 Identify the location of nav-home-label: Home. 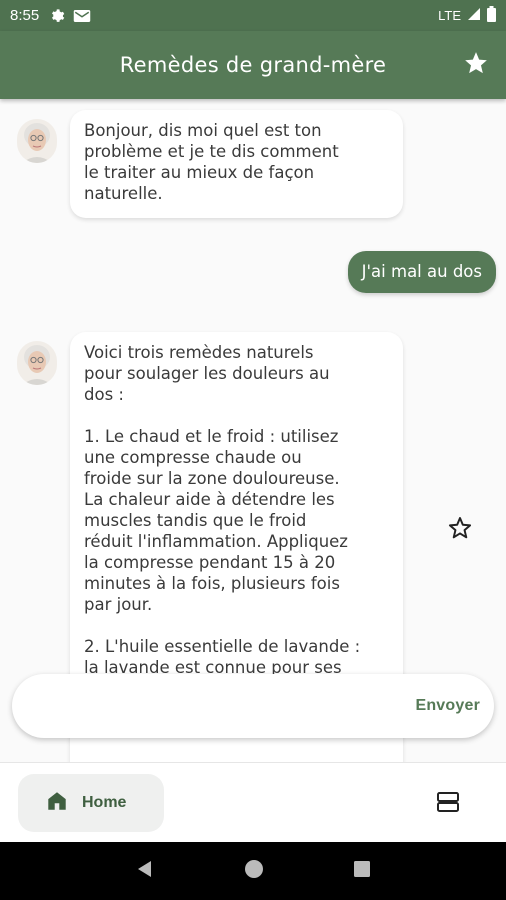
(104, 802).